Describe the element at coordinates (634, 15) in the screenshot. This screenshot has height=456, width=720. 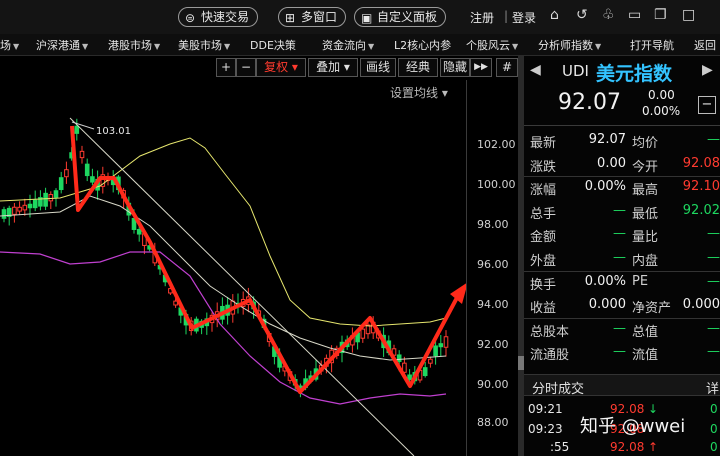
I see `minimize-icon: ▭` at that location.